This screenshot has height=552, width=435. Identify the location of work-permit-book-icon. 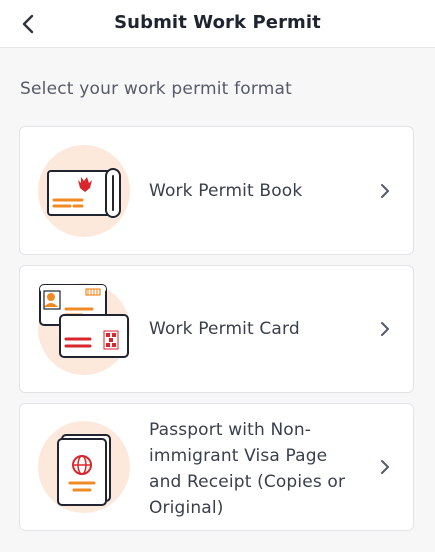
(84, 190).